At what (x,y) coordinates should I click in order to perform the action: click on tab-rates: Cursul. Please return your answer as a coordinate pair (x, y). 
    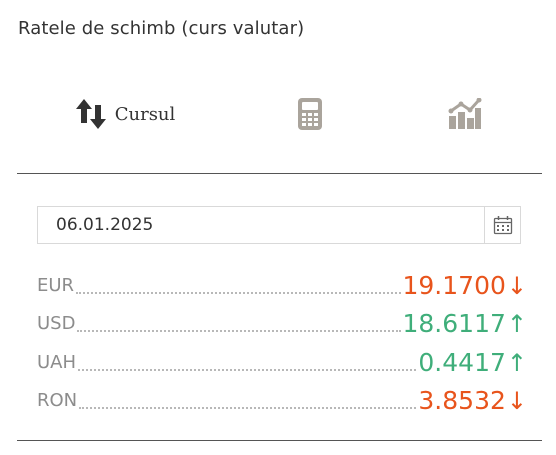
    Looking at the image, I should click on (125, 114).